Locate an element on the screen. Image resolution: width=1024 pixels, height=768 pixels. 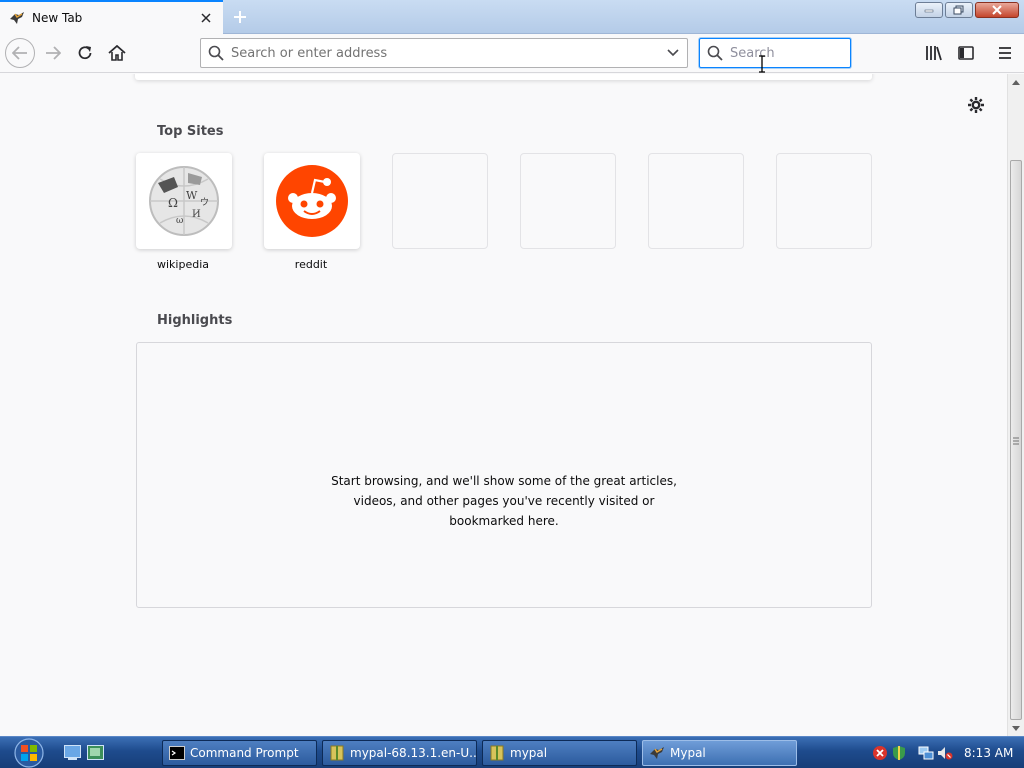
minimize-button is located at coordinates (929, 10).